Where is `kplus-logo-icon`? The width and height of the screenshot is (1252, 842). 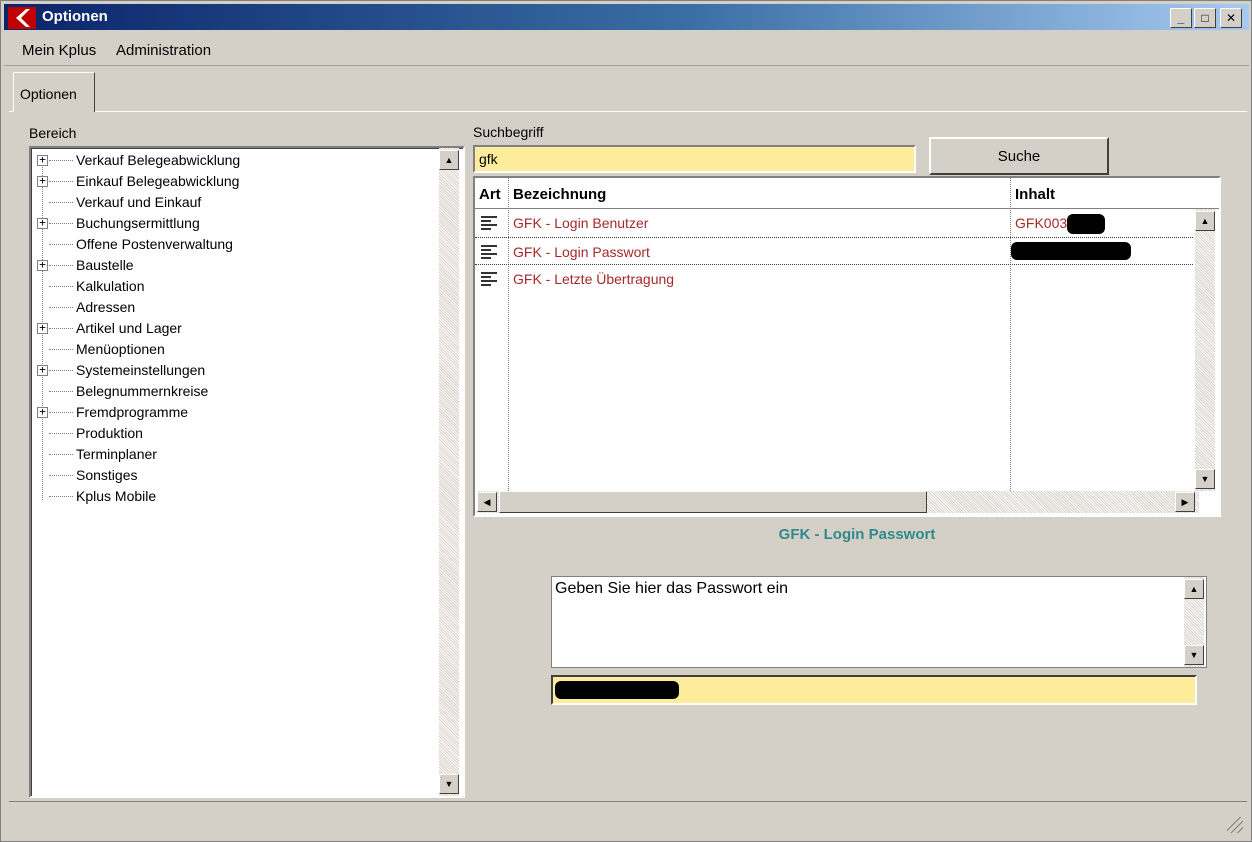 kplus-logo-icon is located at coordinates (22, 18).